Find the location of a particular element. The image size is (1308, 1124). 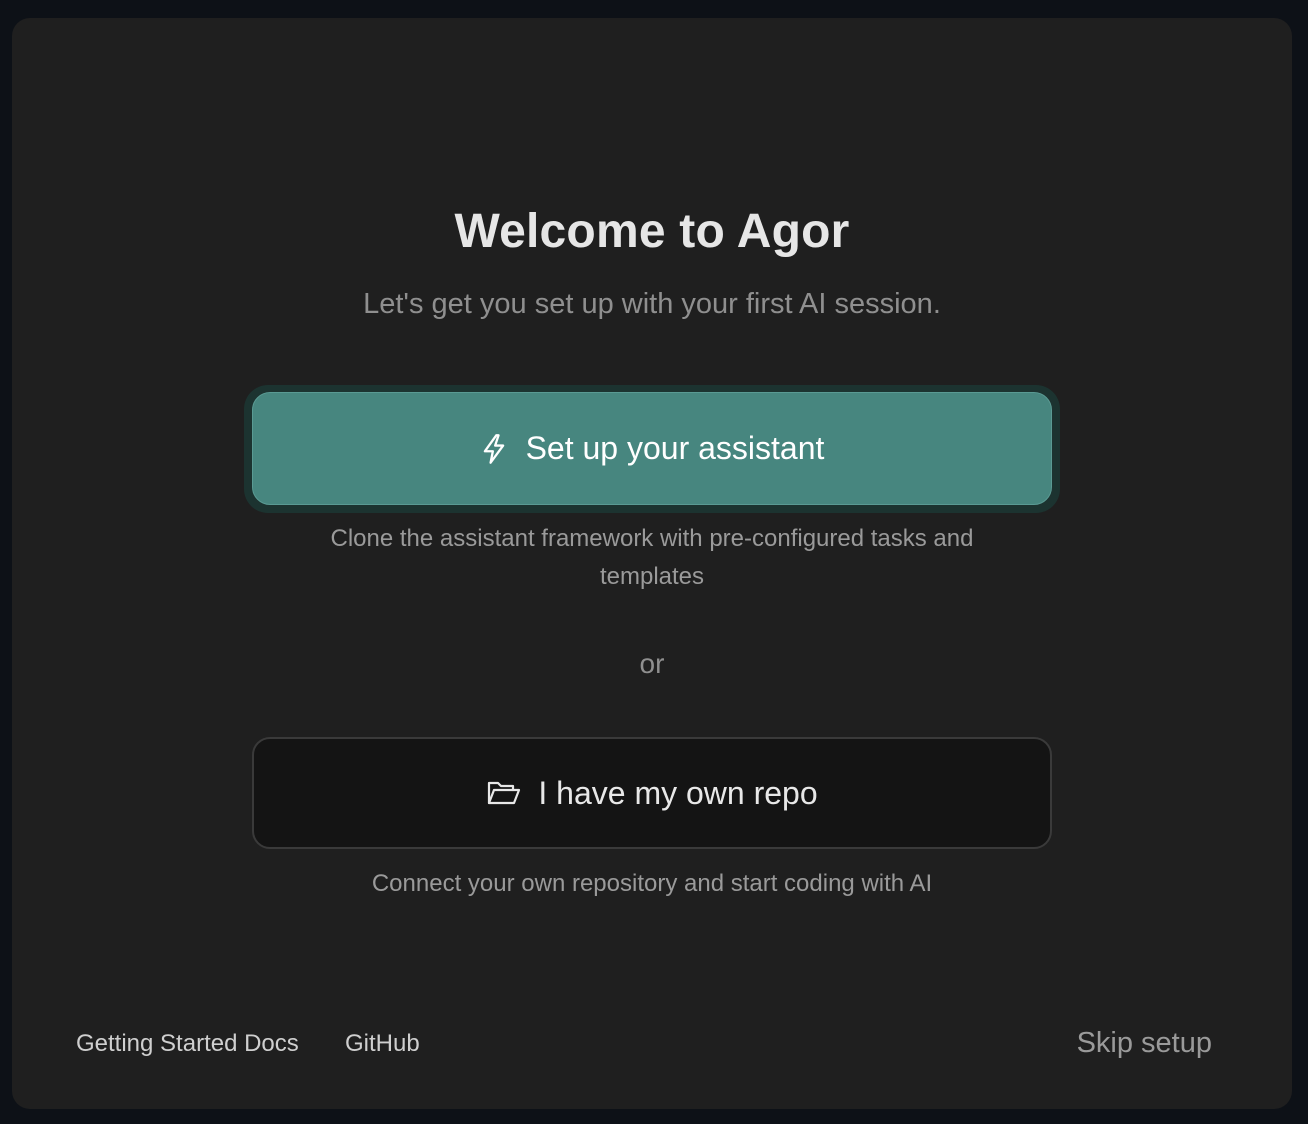

own-repo-button: I have my own repo is located at coordinates (652, 793).